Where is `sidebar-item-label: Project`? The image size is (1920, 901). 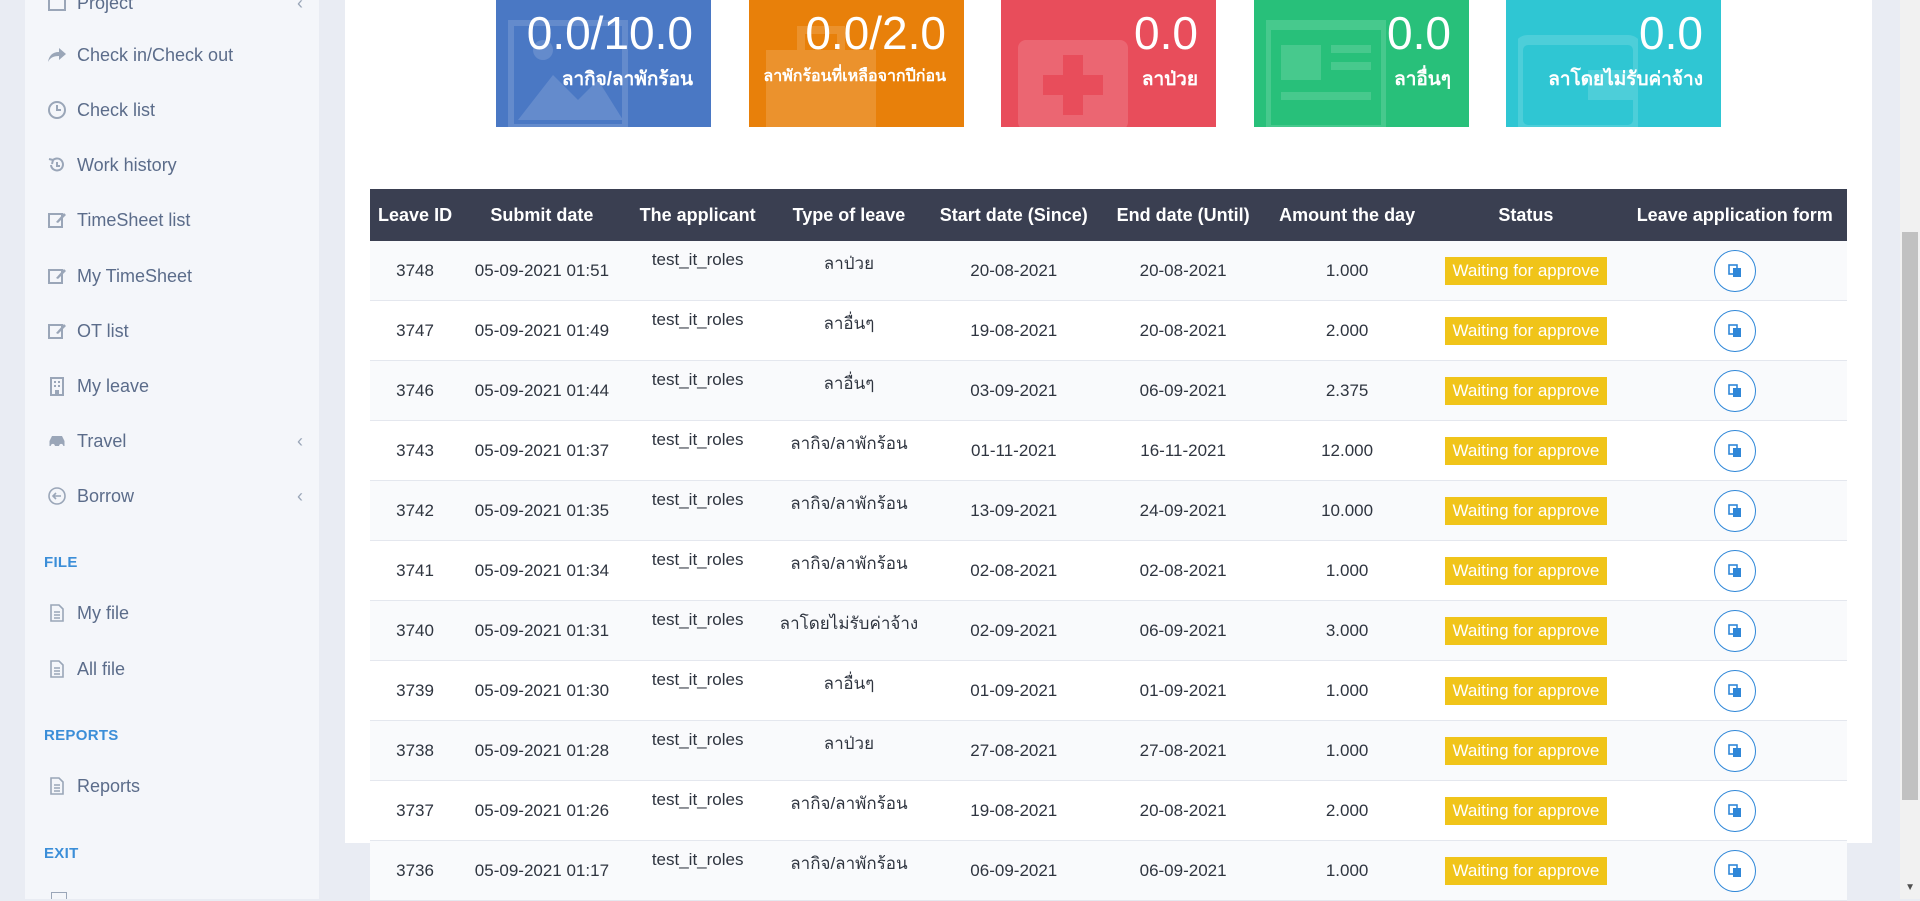 sidebar-item-label: Project is located at coordinates (105, 6).